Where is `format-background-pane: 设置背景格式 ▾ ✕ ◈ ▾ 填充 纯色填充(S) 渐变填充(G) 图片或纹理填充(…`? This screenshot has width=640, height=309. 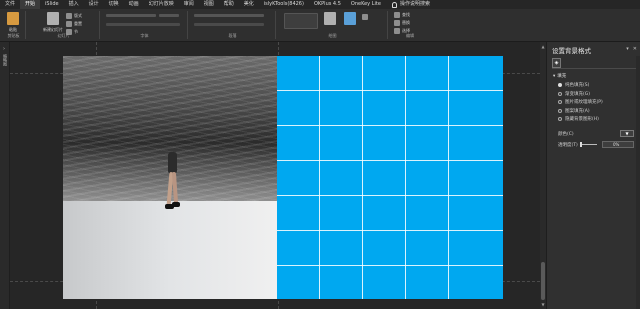 format-background-pane: 设置背景格式 ▾ ✕ ◈ ▾ 填充 纯色填充(S) 渐变填充(G) 图片或纹理填充(… is located at coordinates (593, 175).